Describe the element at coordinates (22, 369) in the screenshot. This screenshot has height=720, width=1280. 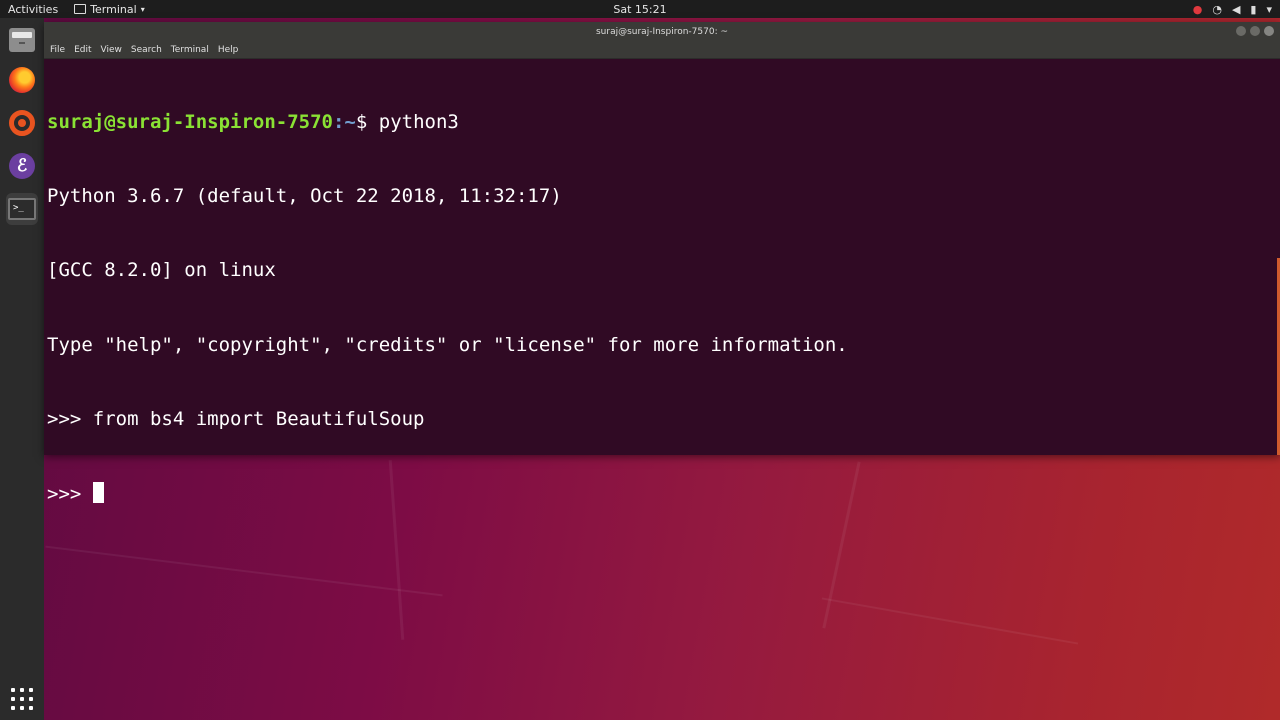
I see `dock: ℰ >_` at that location.